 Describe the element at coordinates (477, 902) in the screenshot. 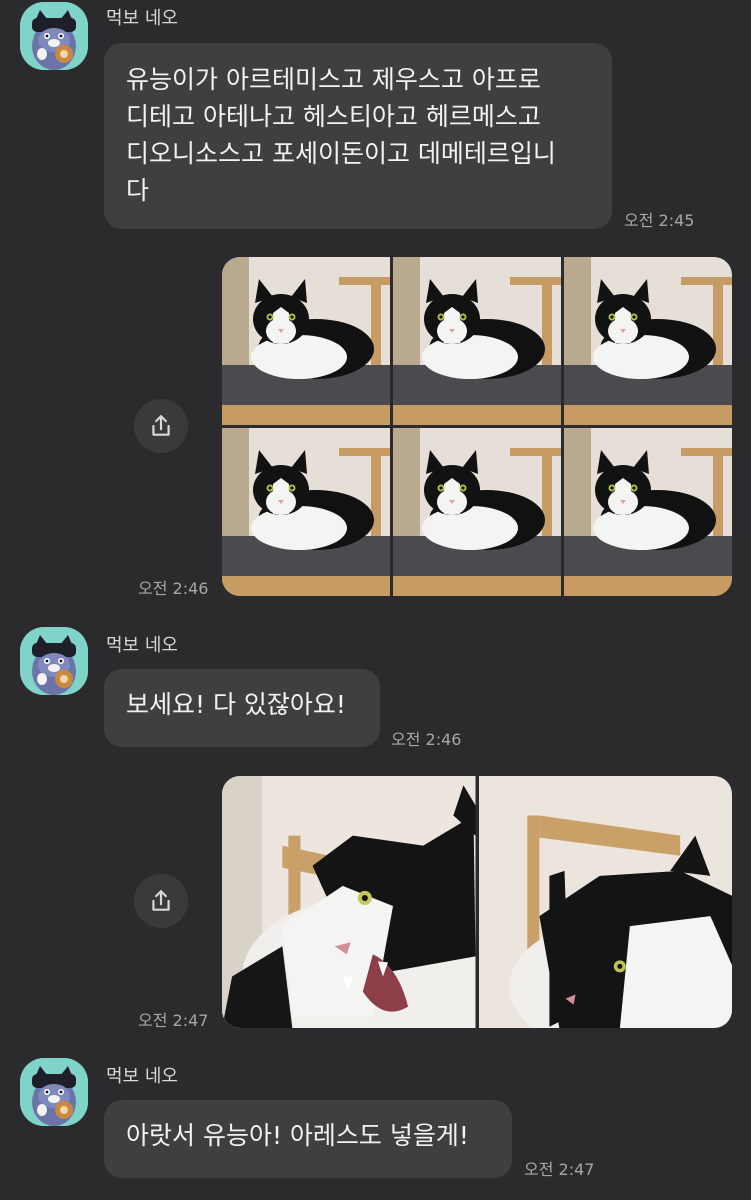

I see `photo-grid` at that location.